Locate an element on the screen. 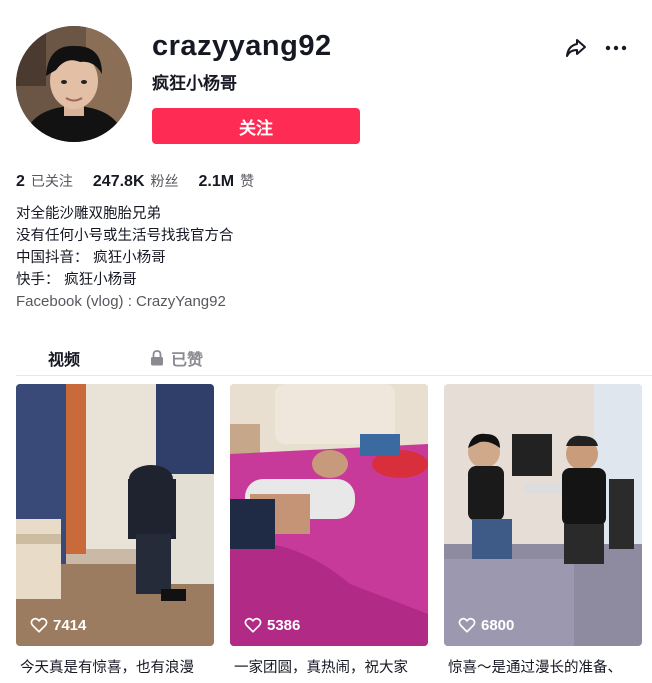 The height and width of the screenshot is (683, 652). share-icon is located at coordinates (576, 48).